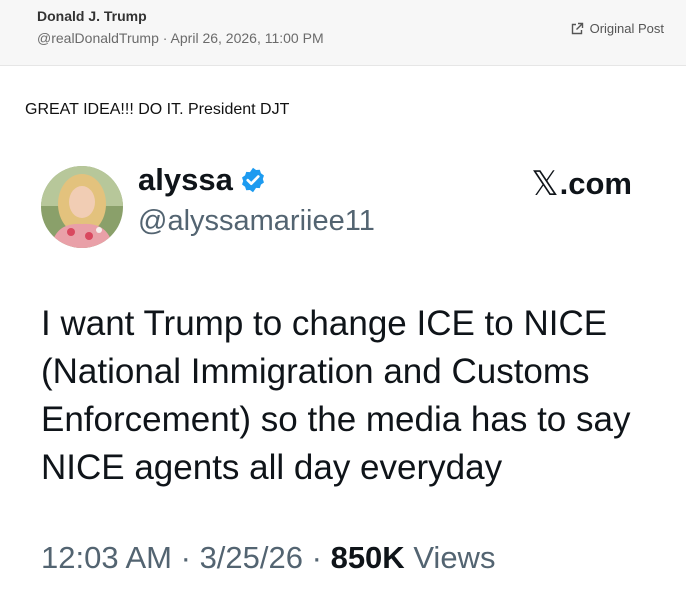 This screenshot has height=603, width=686. Describe the element at coordinates (251, 557) in the screenshot. I see `tweet-date: 3/25/26` at that location.